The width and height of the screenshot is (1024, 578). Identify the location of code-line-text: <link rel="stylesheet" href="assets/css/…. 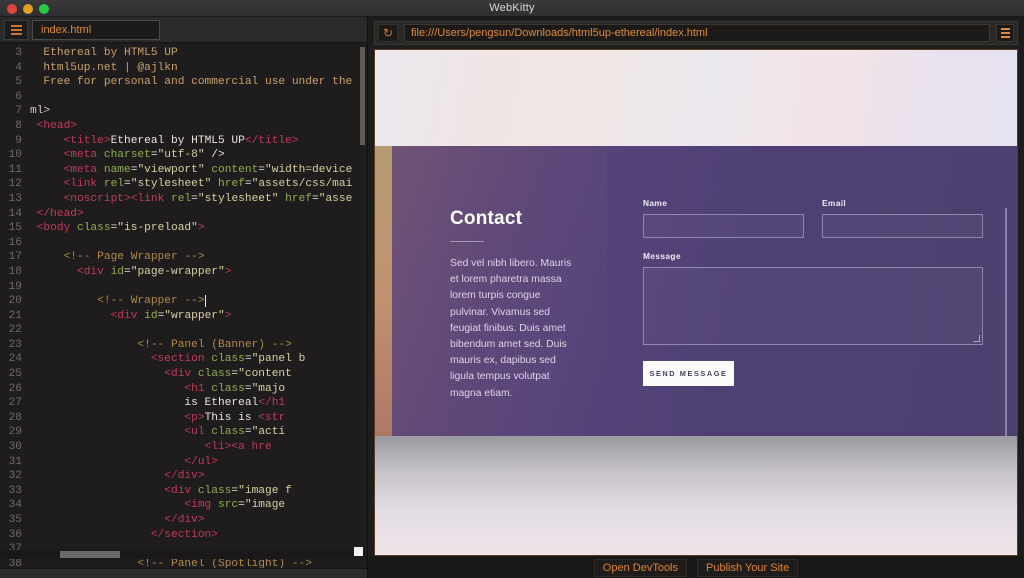
(191, 184).